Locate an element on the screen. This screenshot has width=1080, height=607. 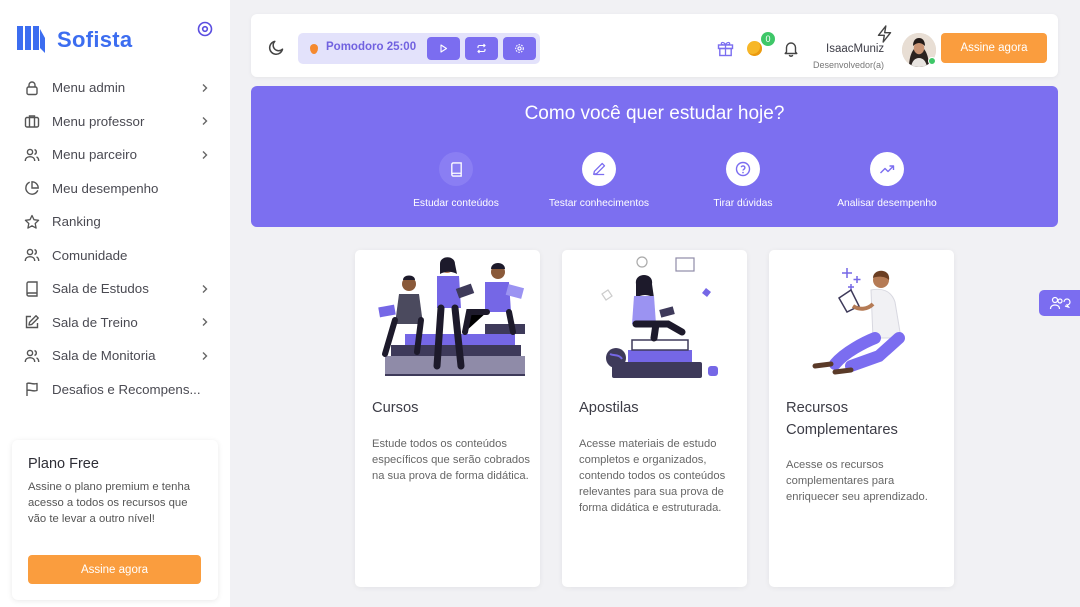
target-icon is located at coordinates (205, 29).